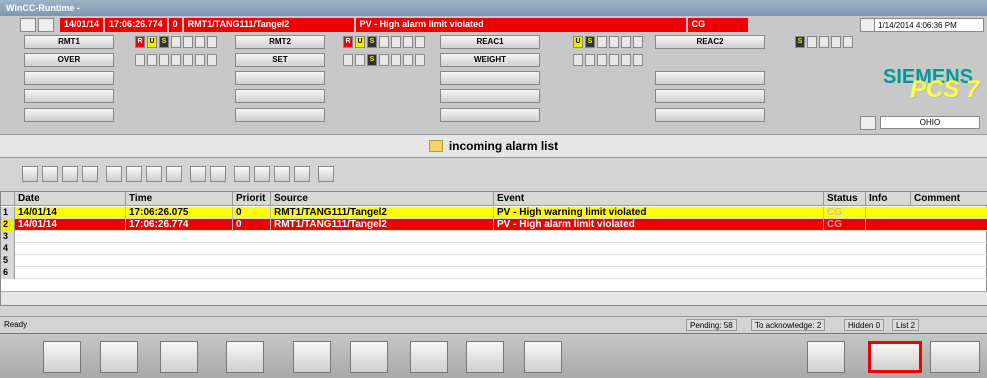 The height and width of the screenshot is (378, 987). I want to click on area-button-rmt2: RMT2, so click(280, 42).